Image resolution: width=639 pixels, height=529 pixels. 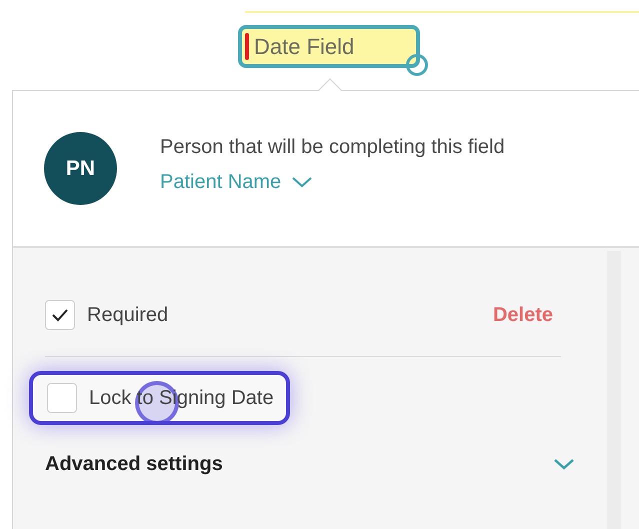 What do you see at coordinates (304, 47) in the screenshot?
I see `field-label: Date Field` at bounding box center [304, 47].